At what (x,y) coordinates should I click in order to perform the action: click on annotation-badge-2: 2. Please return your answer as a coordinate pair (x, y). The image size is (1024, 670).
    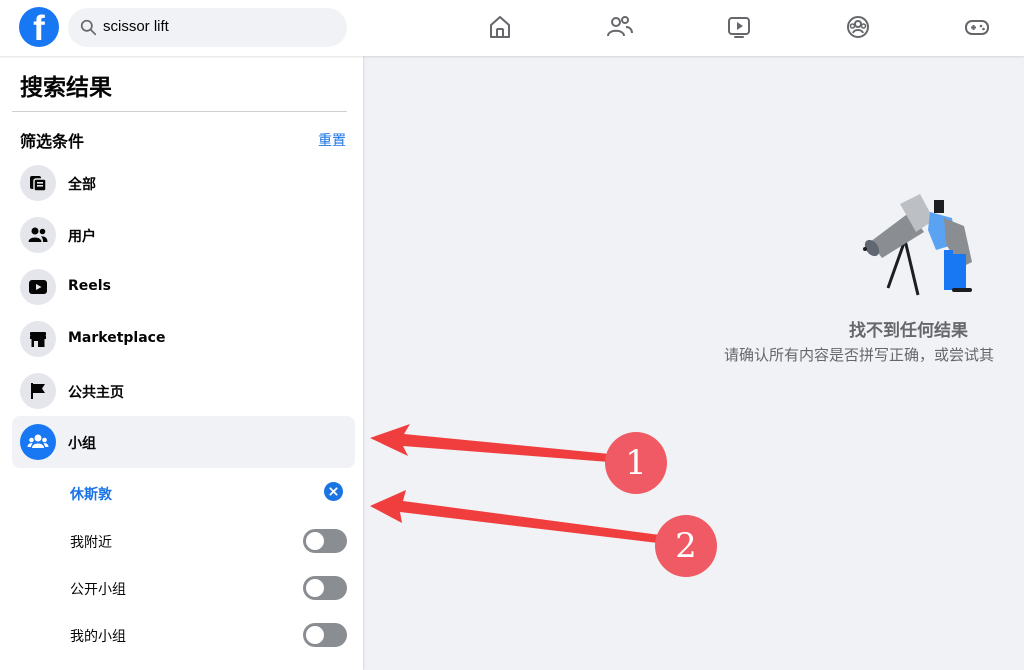
    Looking at the image, I should click on (686, 546).